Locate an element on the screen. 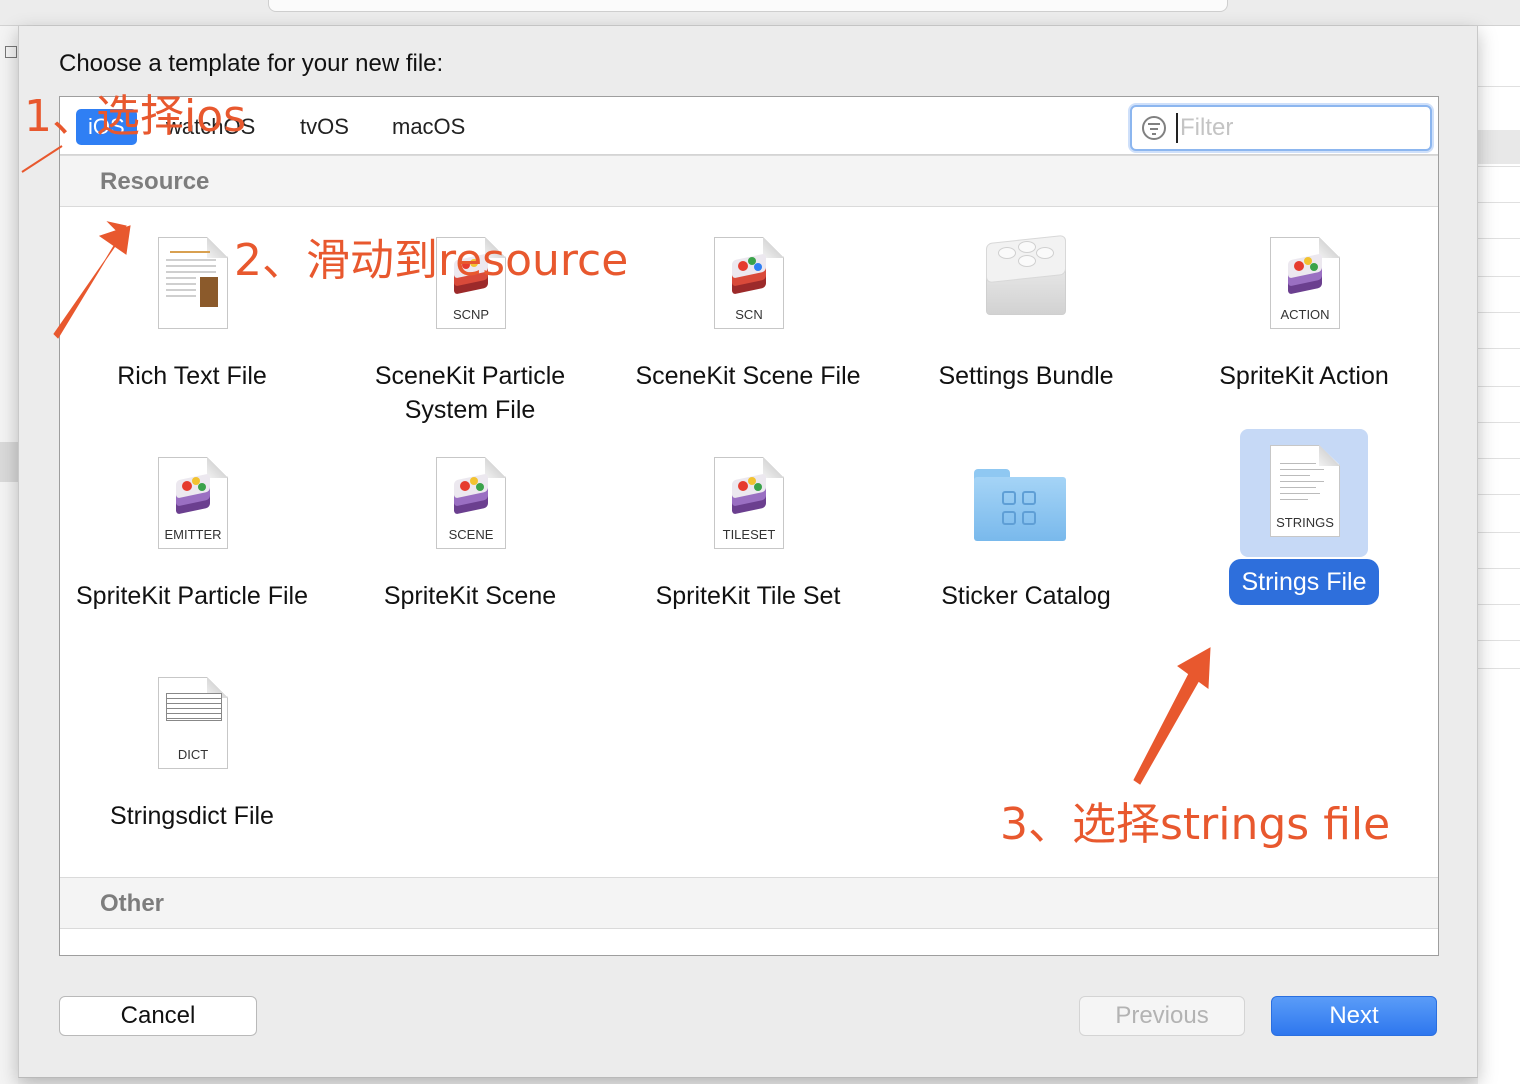 The height and width of the screenshot is (1084, 1520). next-button: Next is located at coordinates (1354, 1016).